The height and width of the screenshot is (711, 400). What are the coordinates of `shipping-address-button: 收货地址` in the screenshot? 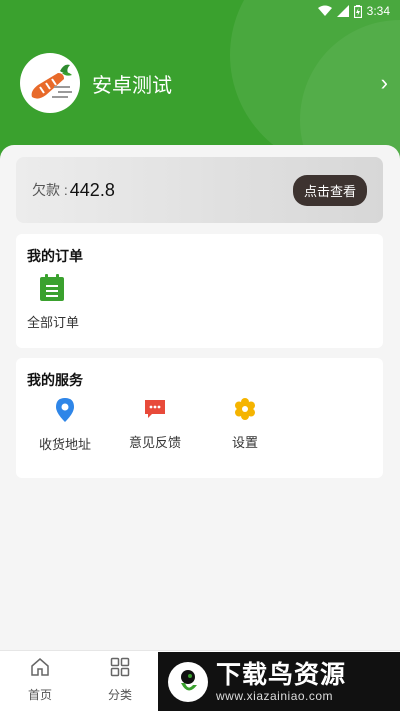 It's located at (65, 425).